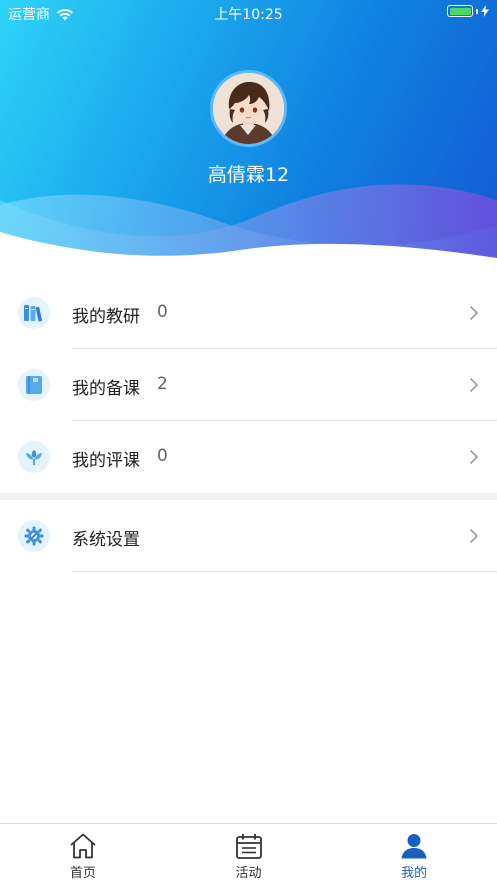  I want to click on menu-label: 系统设置, so click(106, 540).